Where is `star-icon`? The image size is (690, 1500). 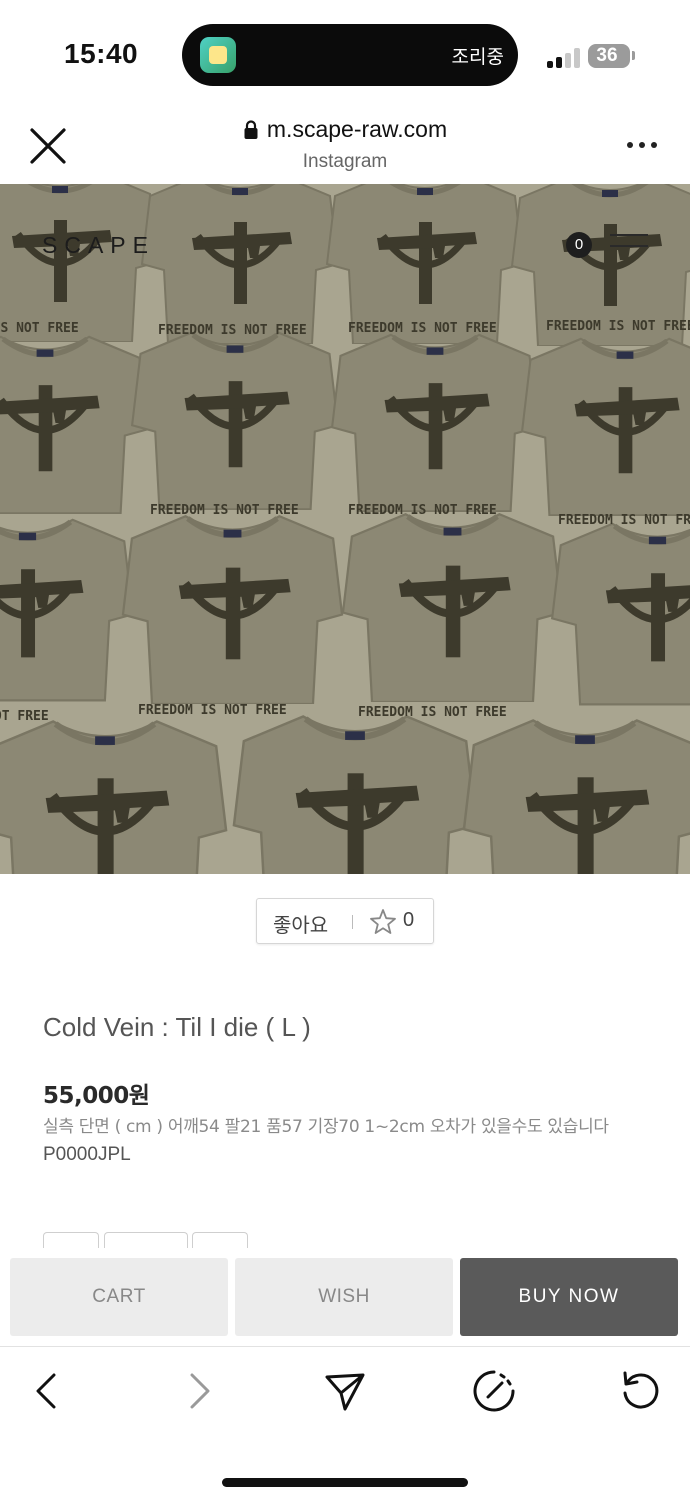
star-icon is located at coordinates (383, 921).